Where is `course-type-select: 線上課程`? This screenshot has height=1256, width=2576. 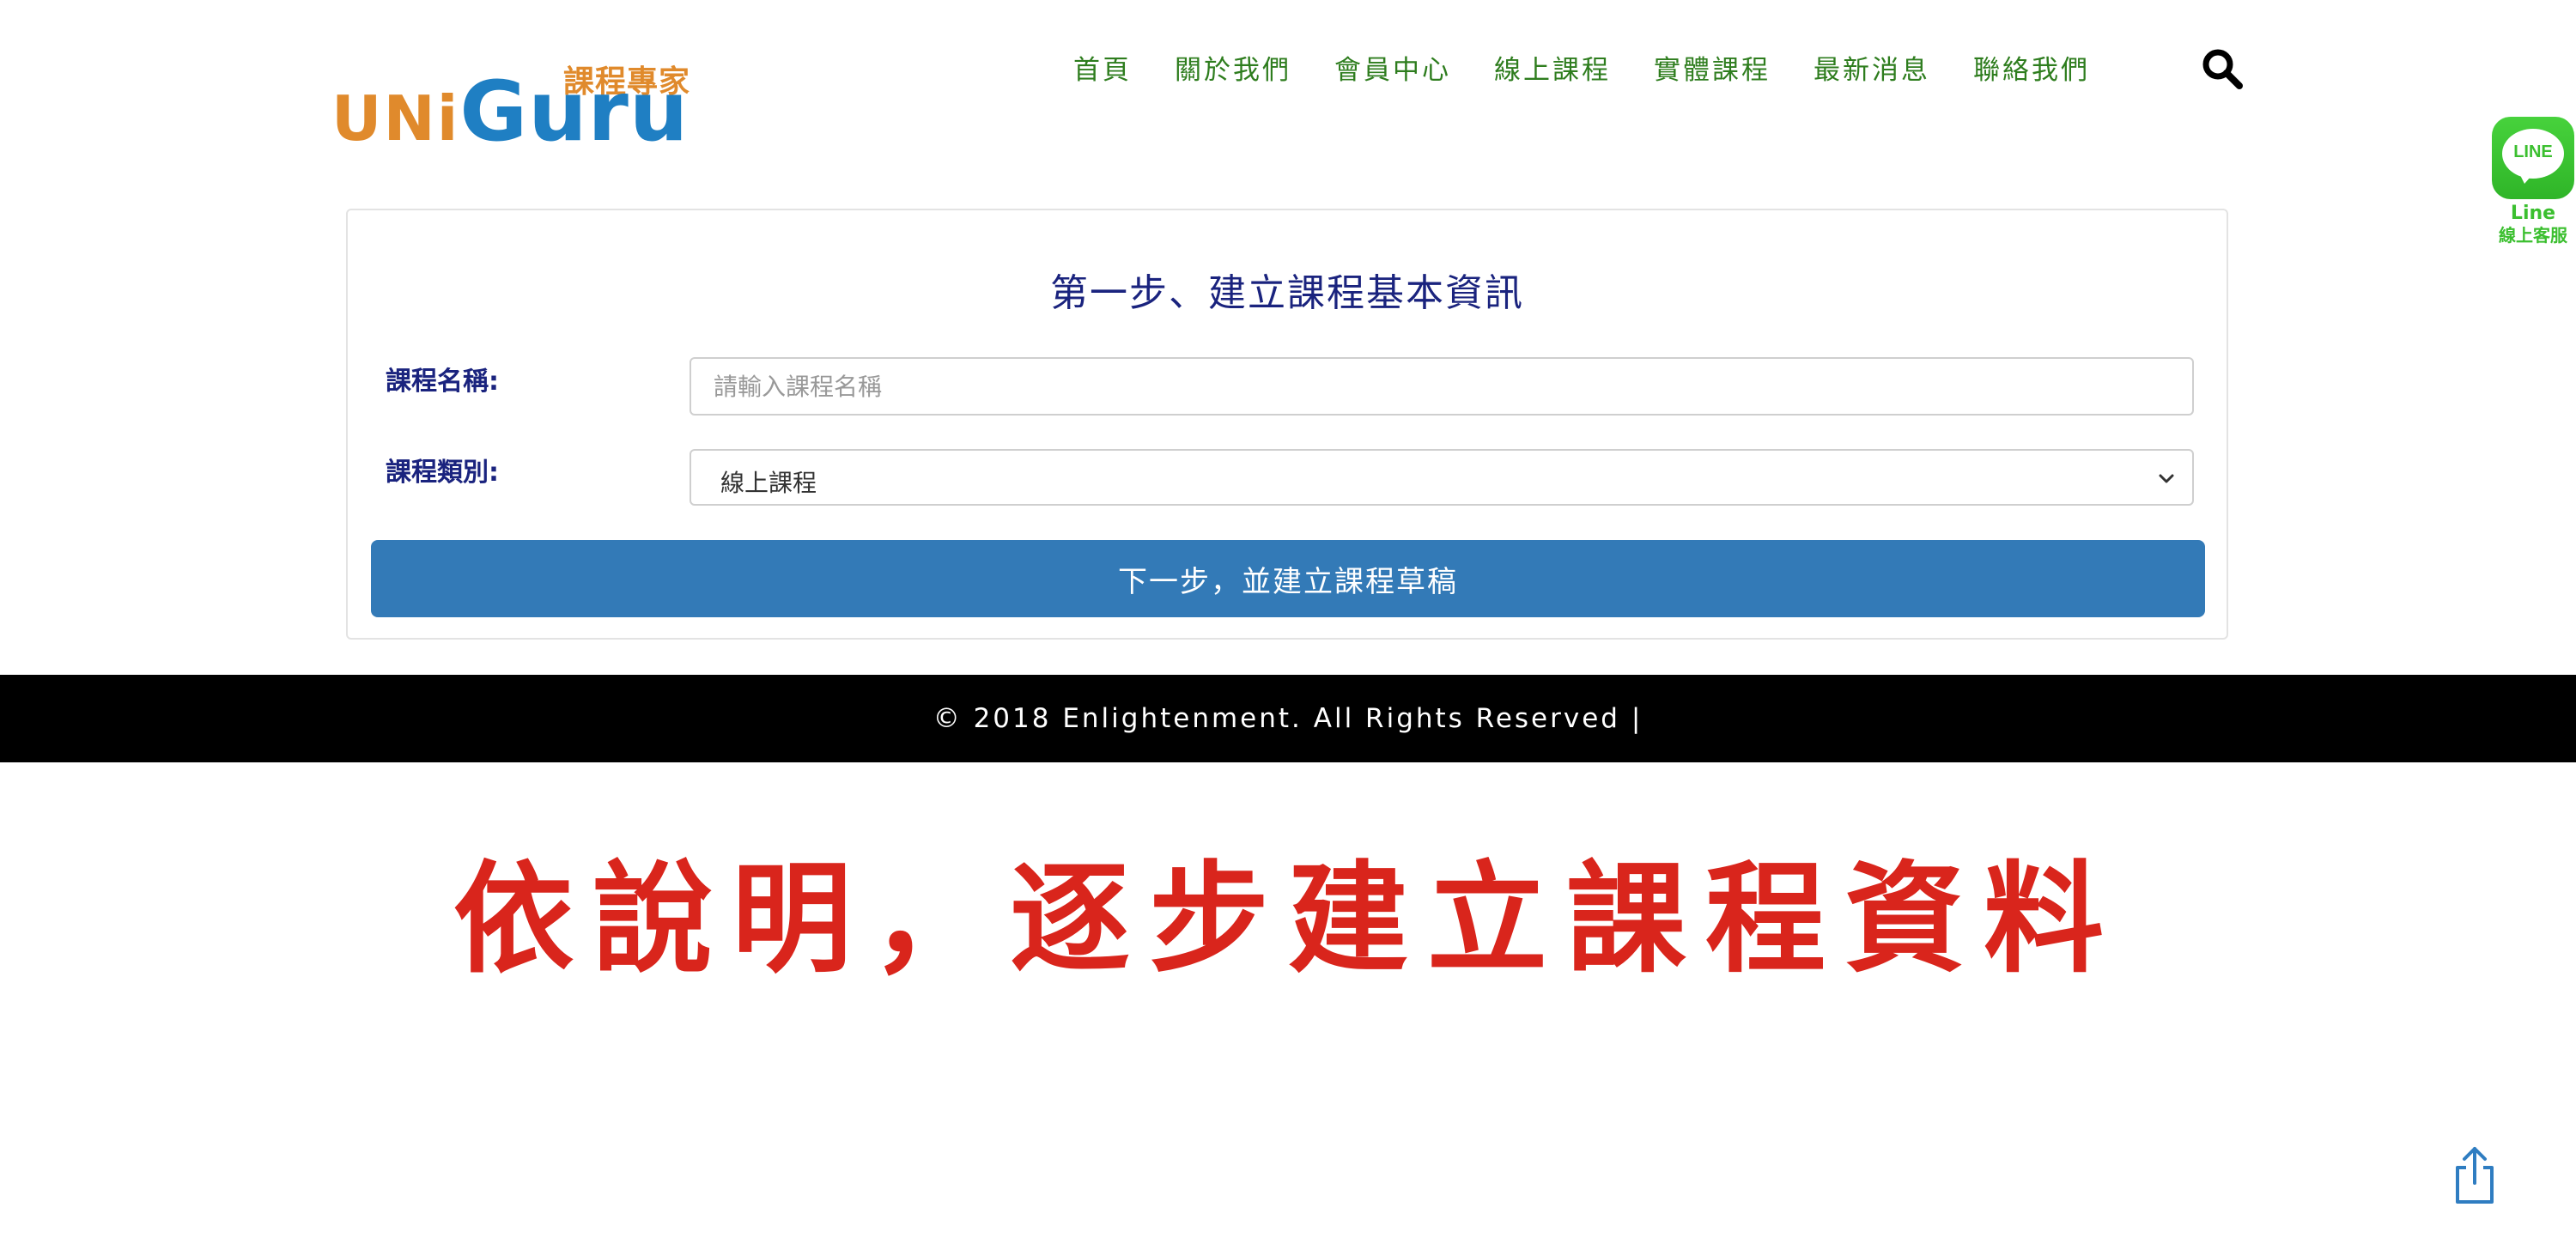
course-type-select: 線上課程 is located at coordinates (1442, 477).